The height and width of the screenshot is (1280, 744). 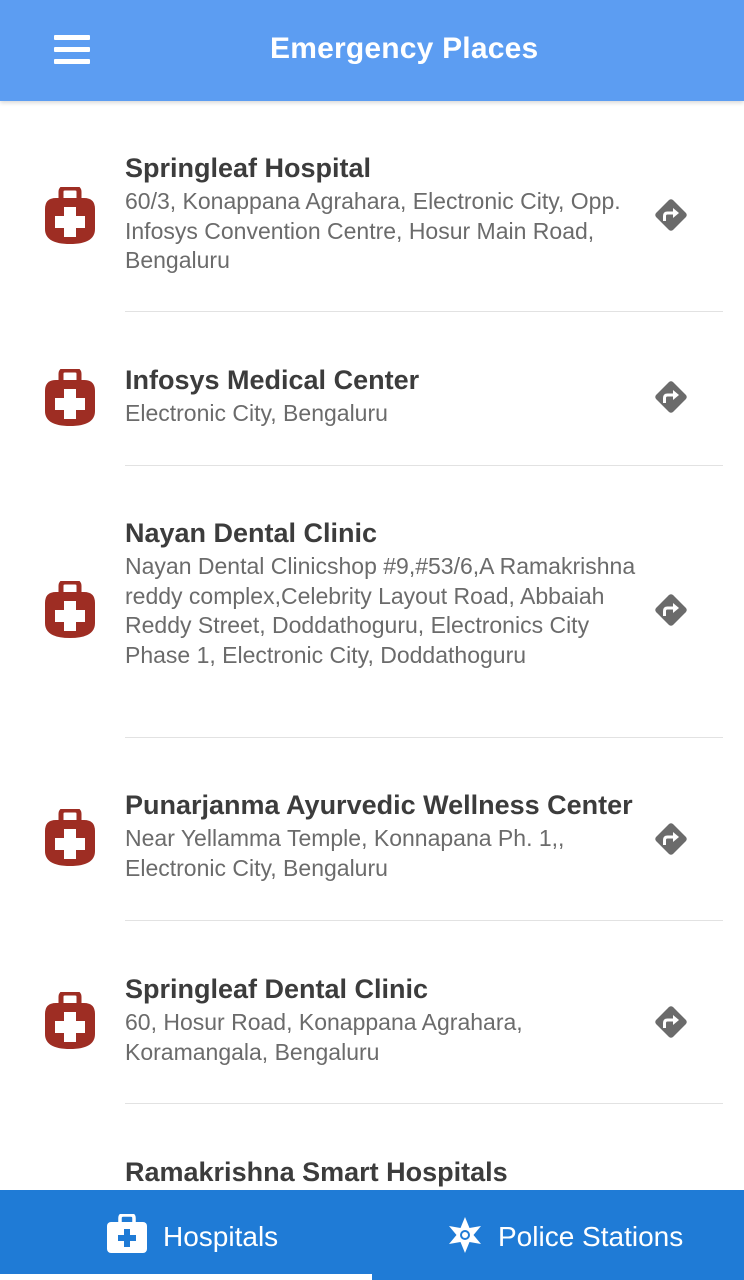 What do you see at coordinates (256, 413) in the screenshot?
I see `place-address: Electronic City, Bengaluru` at bounding box center [256, 413].